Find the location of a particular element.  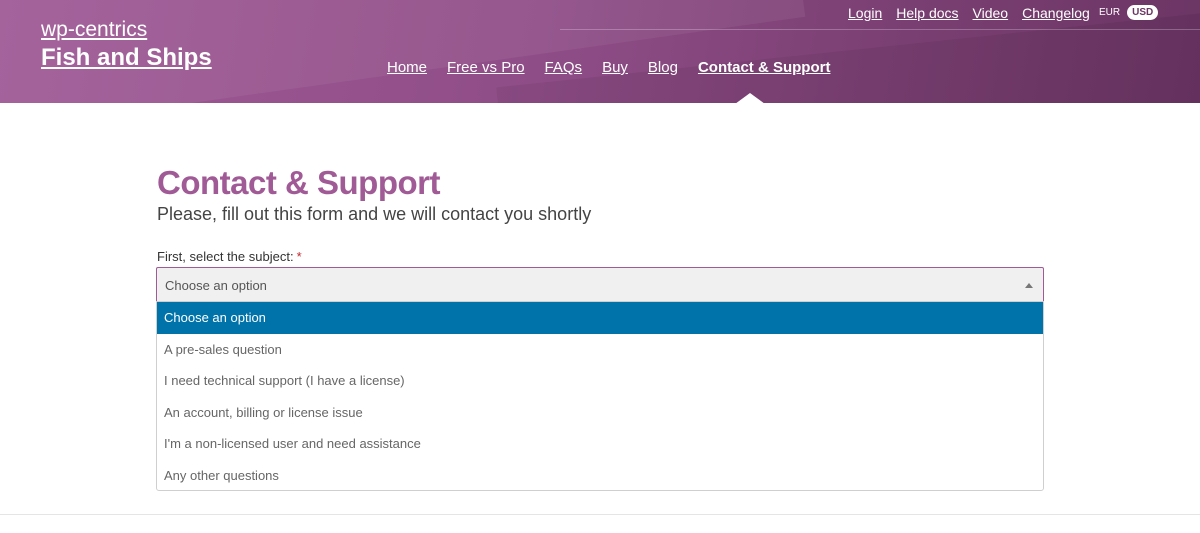

brand-product-link: Fish and Ships is located at coordinates (126, 58).